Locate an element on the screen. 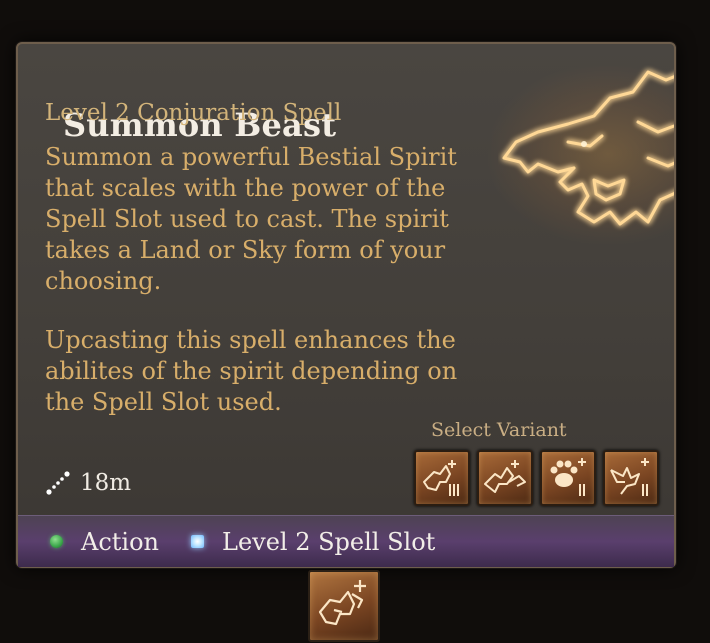 This screenshot has width=710, height=643. paw-variant-icon is located at coordinates (568, 477).